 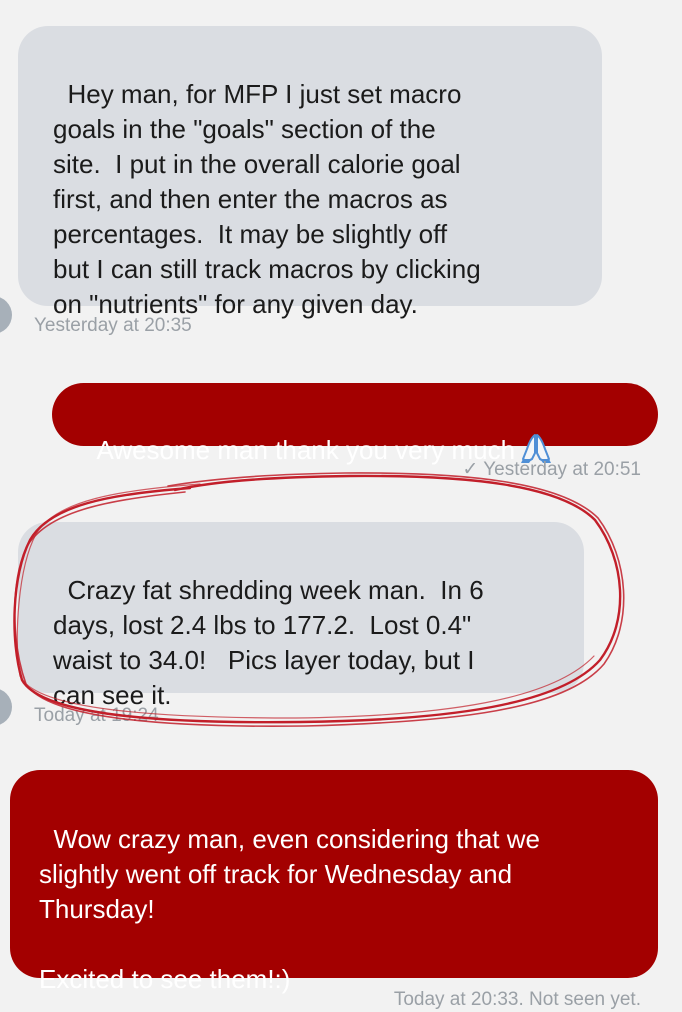 I want to click on message-timestamp: Today at 20:33. Not seen yet., so click(x=517, y=999).